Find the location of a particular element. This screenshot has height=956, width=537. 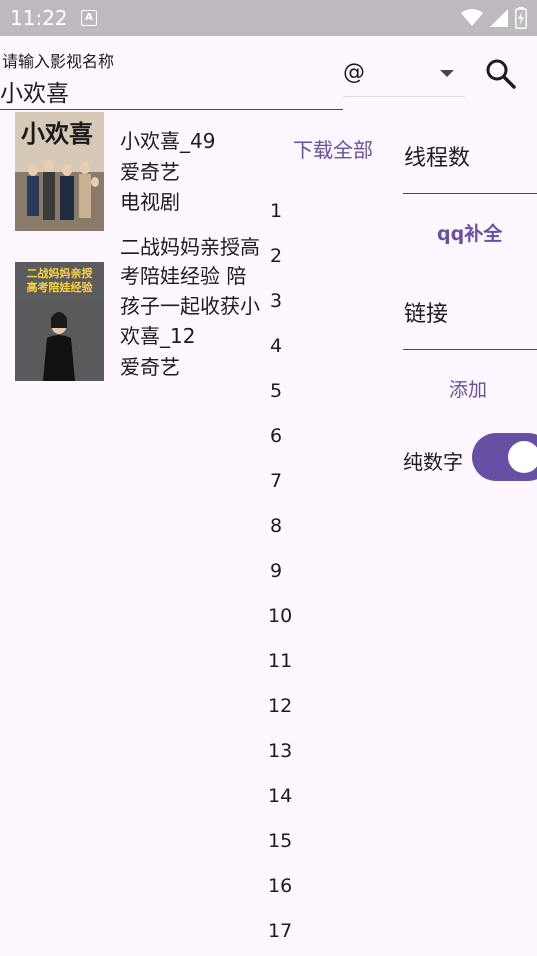

at-dropdown: @ is located at coordinates (404, 78).